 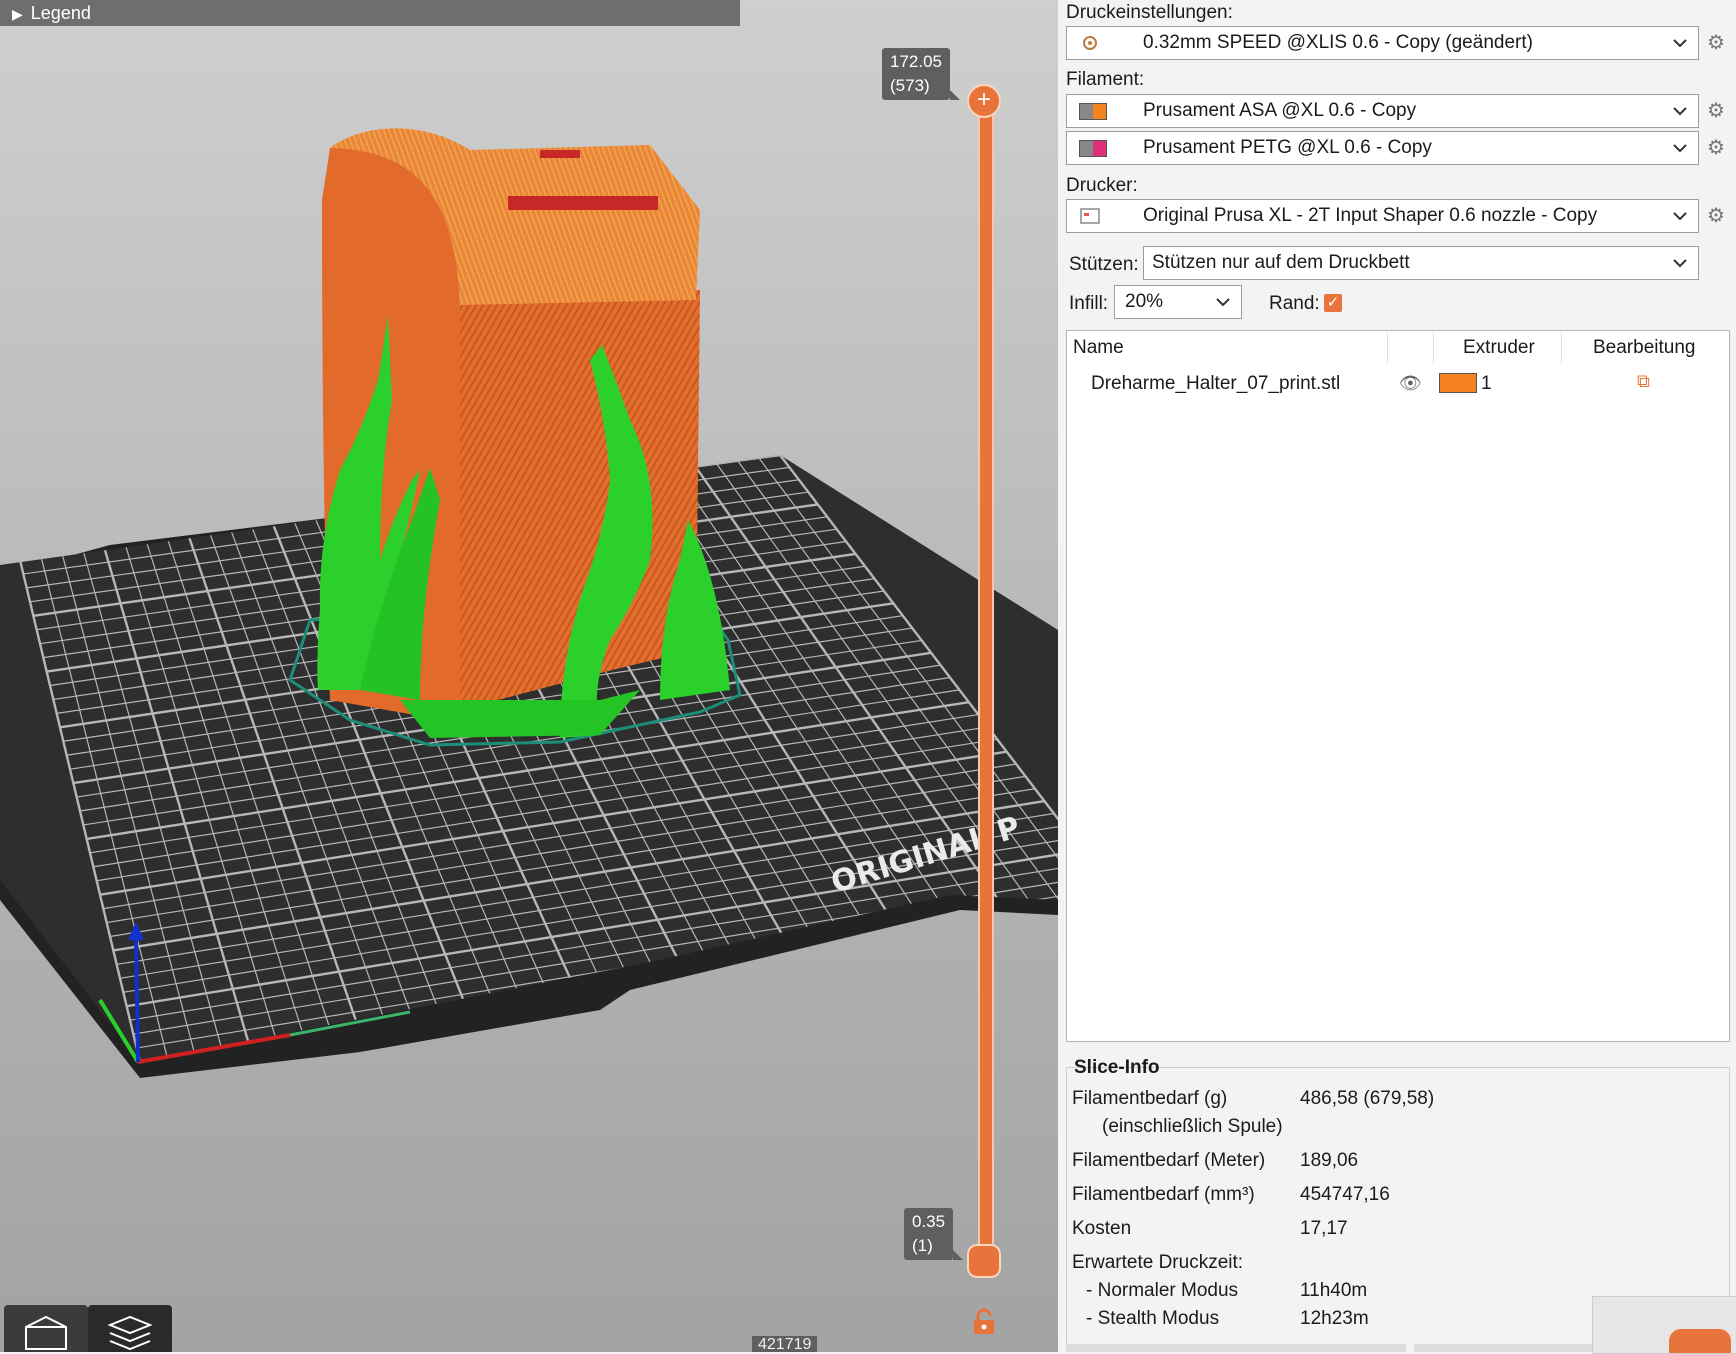 What do you see at coordinates (1216, 383) in the screenshot?
I see `object-name: Dreharme_Halter_07_print.stl` at bounding box center [1216, 383].